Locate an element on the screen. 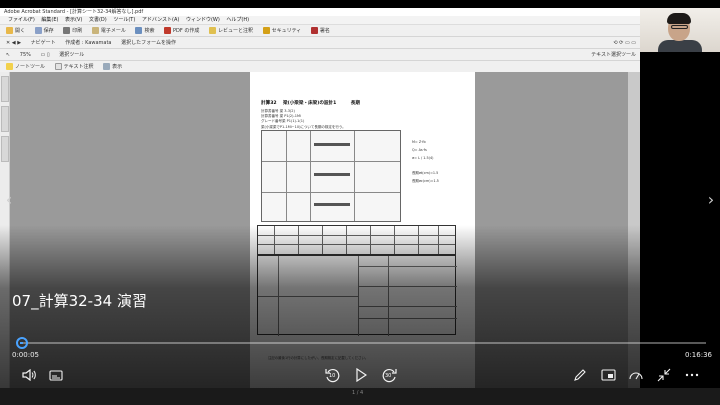  sign-label: 署名 is located at coordinates (324, 31).